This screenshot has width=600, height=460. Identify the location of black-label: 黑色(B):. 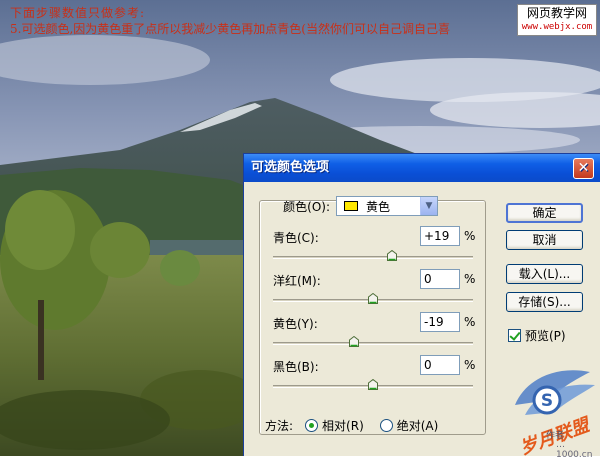
(296, 367).